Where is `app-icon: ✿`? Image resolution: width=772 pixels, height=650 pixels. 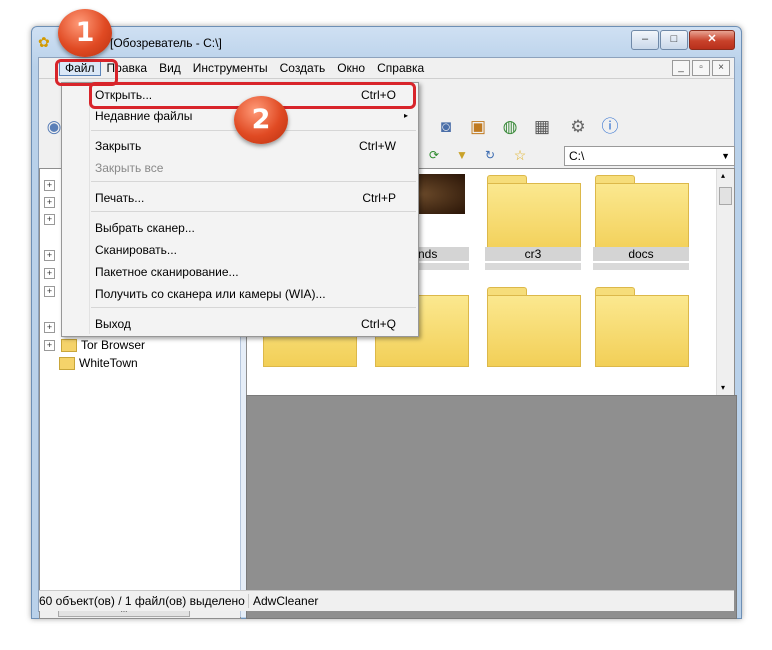 app-icon: ✿ is located at coordinates (44, 42).